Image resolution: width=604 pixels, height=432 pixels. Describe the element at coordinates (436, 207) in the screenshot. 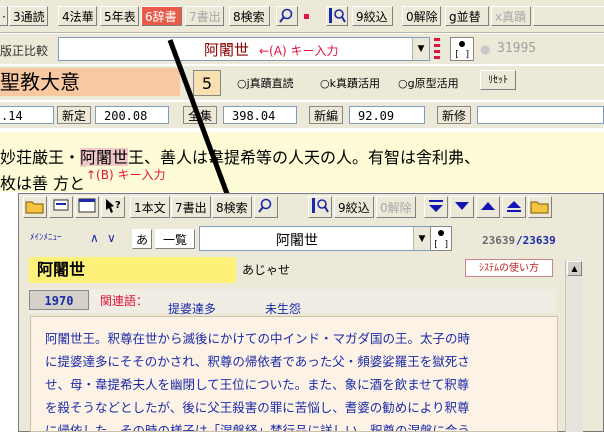

I see `first-icon` at that location.